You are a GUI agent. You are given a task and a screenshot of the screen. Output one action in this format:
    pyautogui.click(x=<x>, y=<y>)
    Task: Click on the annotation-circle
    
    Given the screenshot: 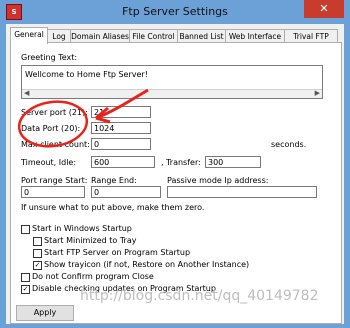 What is the action you would take?
    pyautogui.click(x=53, y=124)
    